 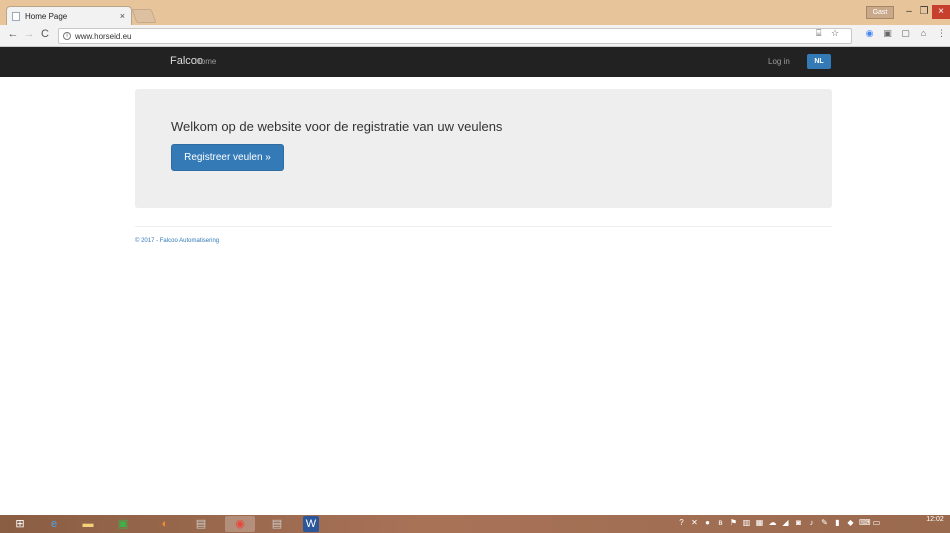 What do you see at coordinates (923, 33) in the screenshot?
I see `extension-icon: ⌂` at bounding box center [923, 33].